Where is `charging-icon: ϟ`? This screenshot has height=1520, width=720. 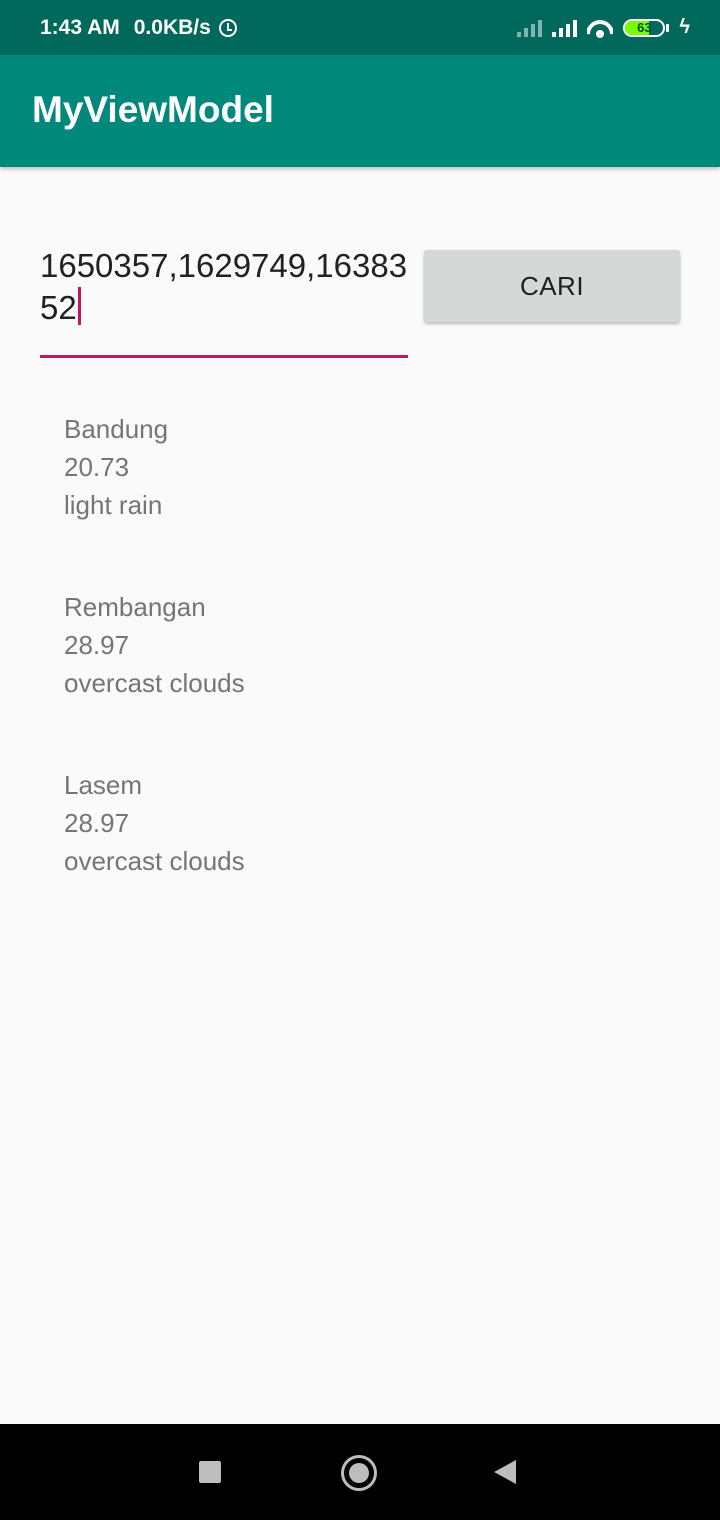
charging-icon: ϟ is located at coordinates (684, 27).